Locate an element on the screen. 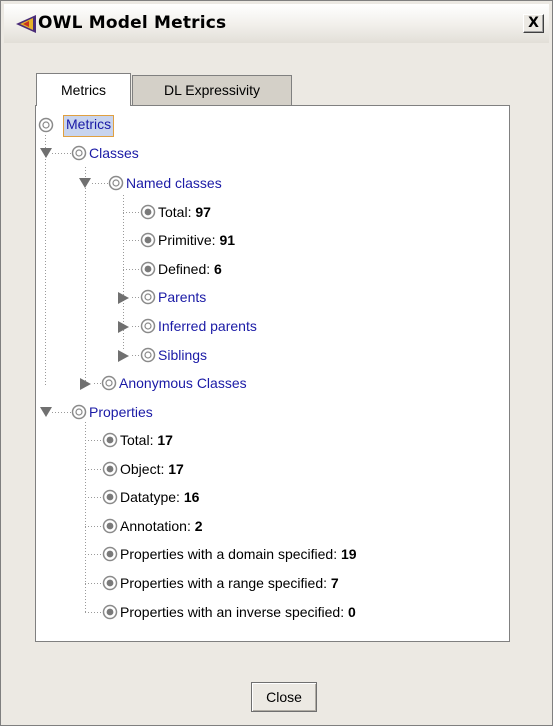 The image size is (553, 726). tree-node-properties: Properties is located at coordinates (121, 412).